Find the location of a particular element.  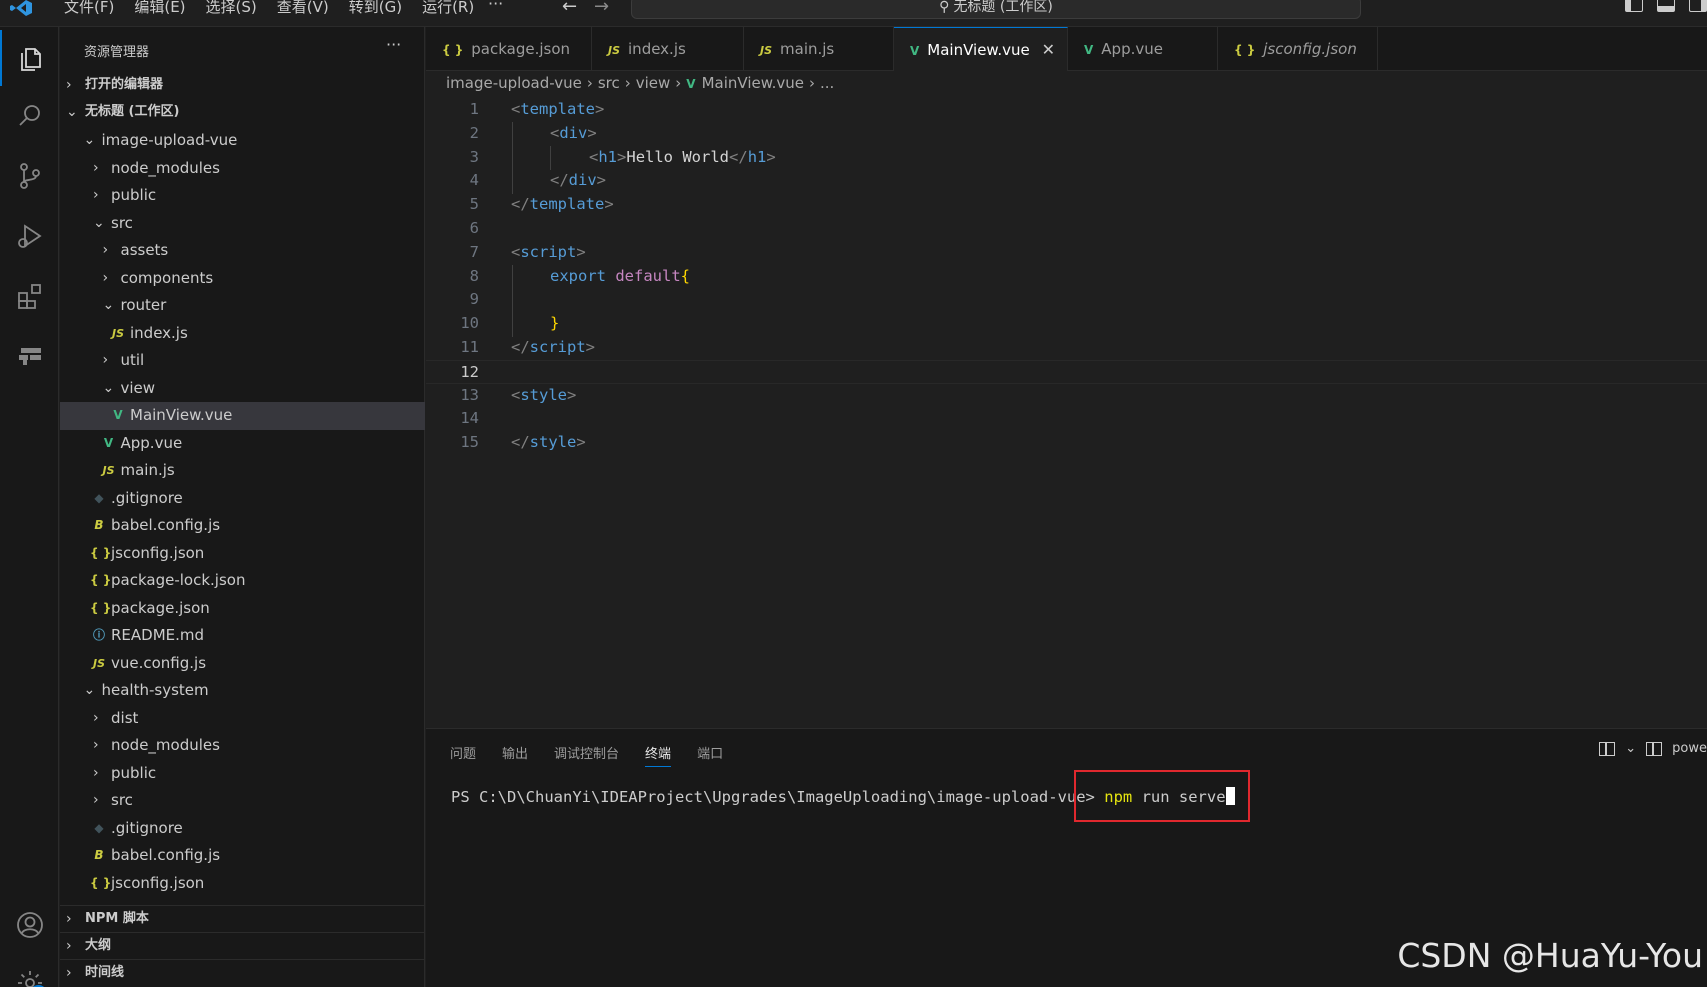

code-line: 13 <style> is located at coordinates (1066, 396).